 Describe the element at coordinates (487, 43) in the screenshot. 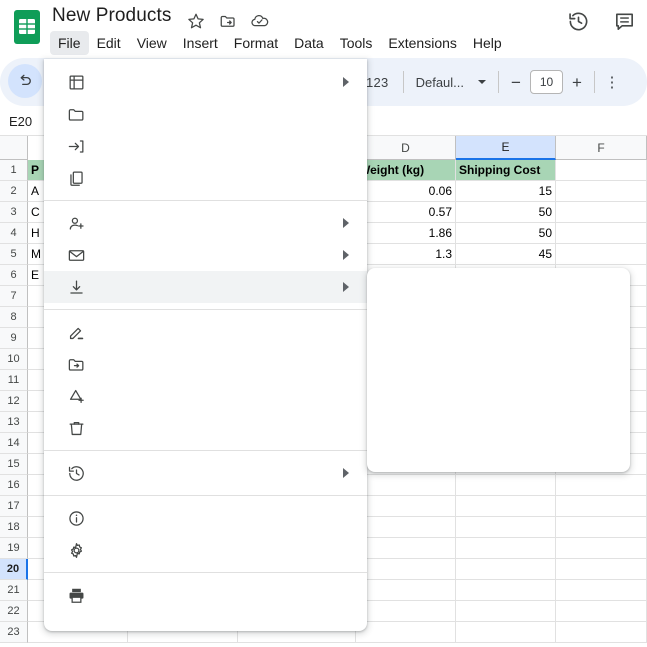

I see `menu-help: Help` at that location.